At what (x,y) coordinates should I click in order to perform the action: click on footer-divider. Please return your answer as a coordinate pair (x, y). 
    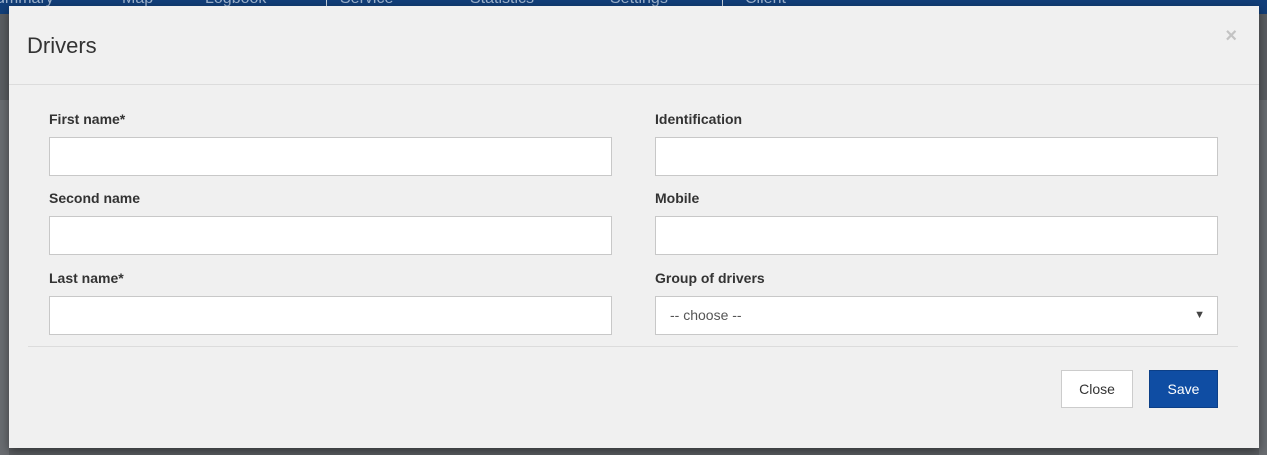
    Looking at the image, I should click on (633, 346).